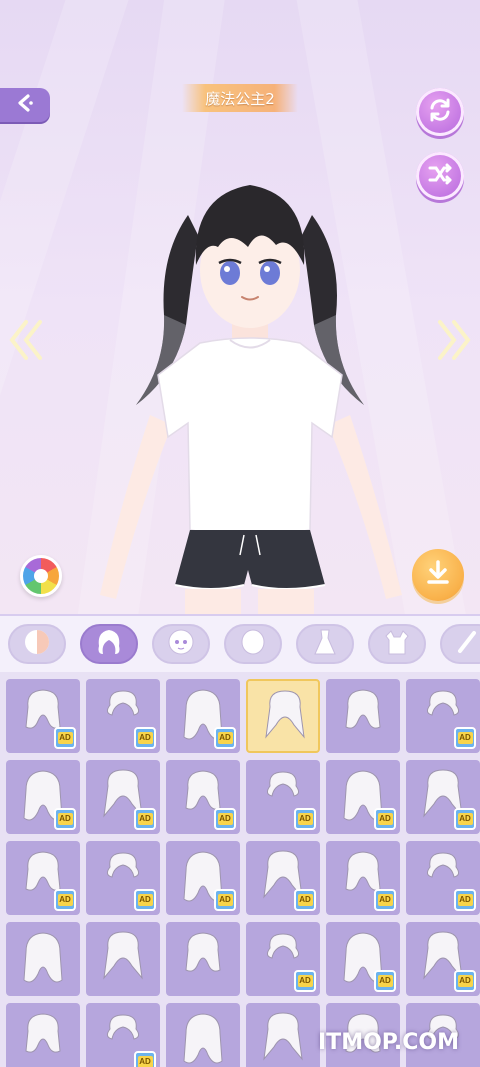 The image size is (480, 1067). I want to click on hairstyle-item-selected, so click(283, 716).